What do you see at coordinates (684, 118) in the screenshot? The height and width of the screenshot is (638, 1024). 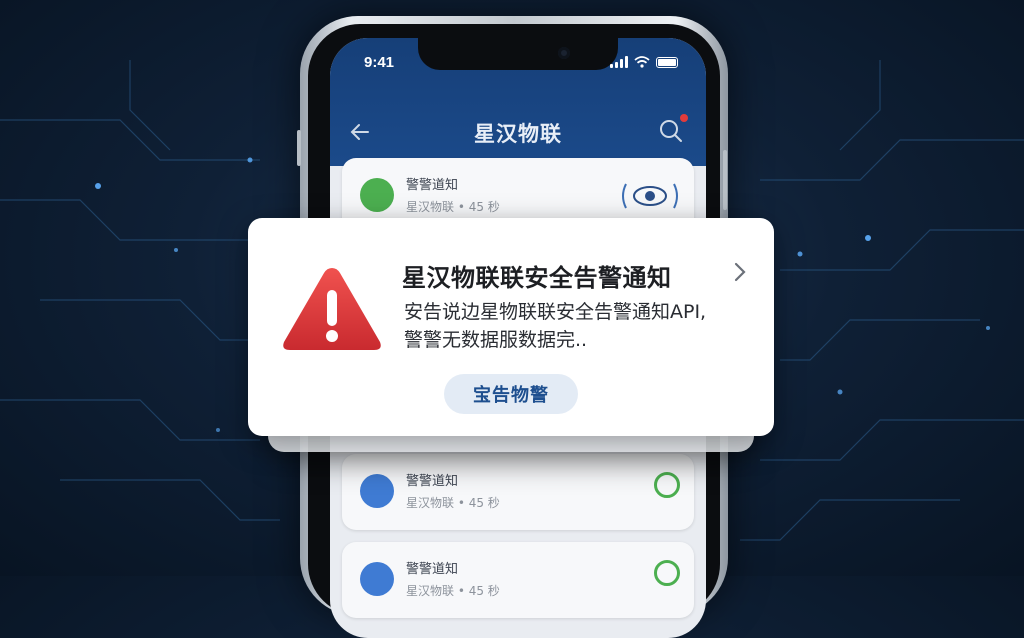 I see `notification-badge` at bounding box center [684, 118].